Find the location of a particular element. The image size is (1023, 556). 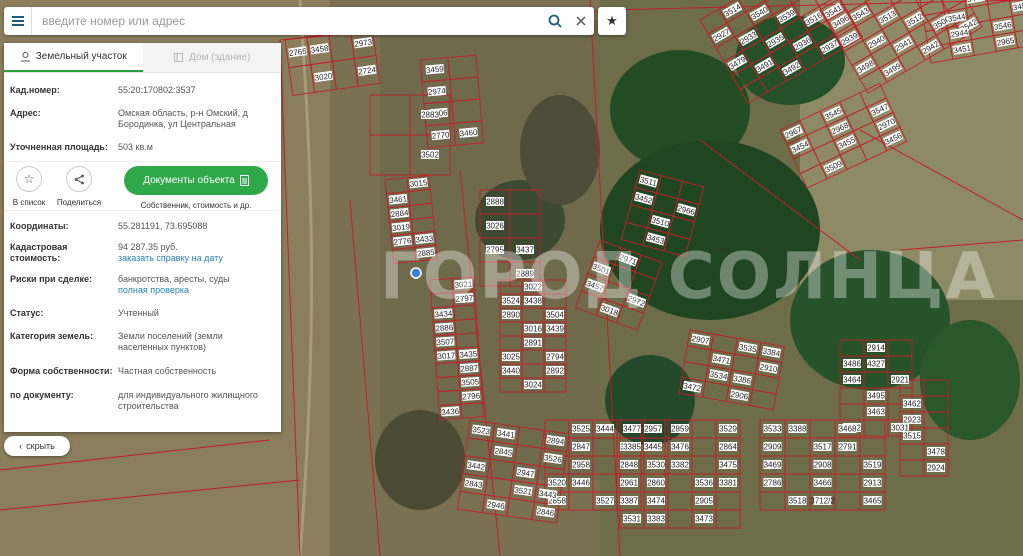

parcel-number: 2961 is located at coordinates (629, 483).